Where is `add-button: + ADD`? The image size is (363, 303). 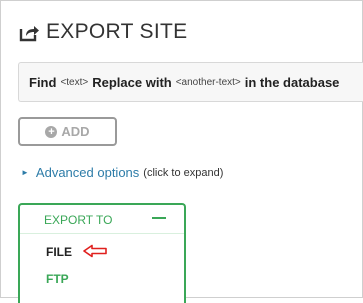 add-button: + ADD is located at coordinates (67, 131).